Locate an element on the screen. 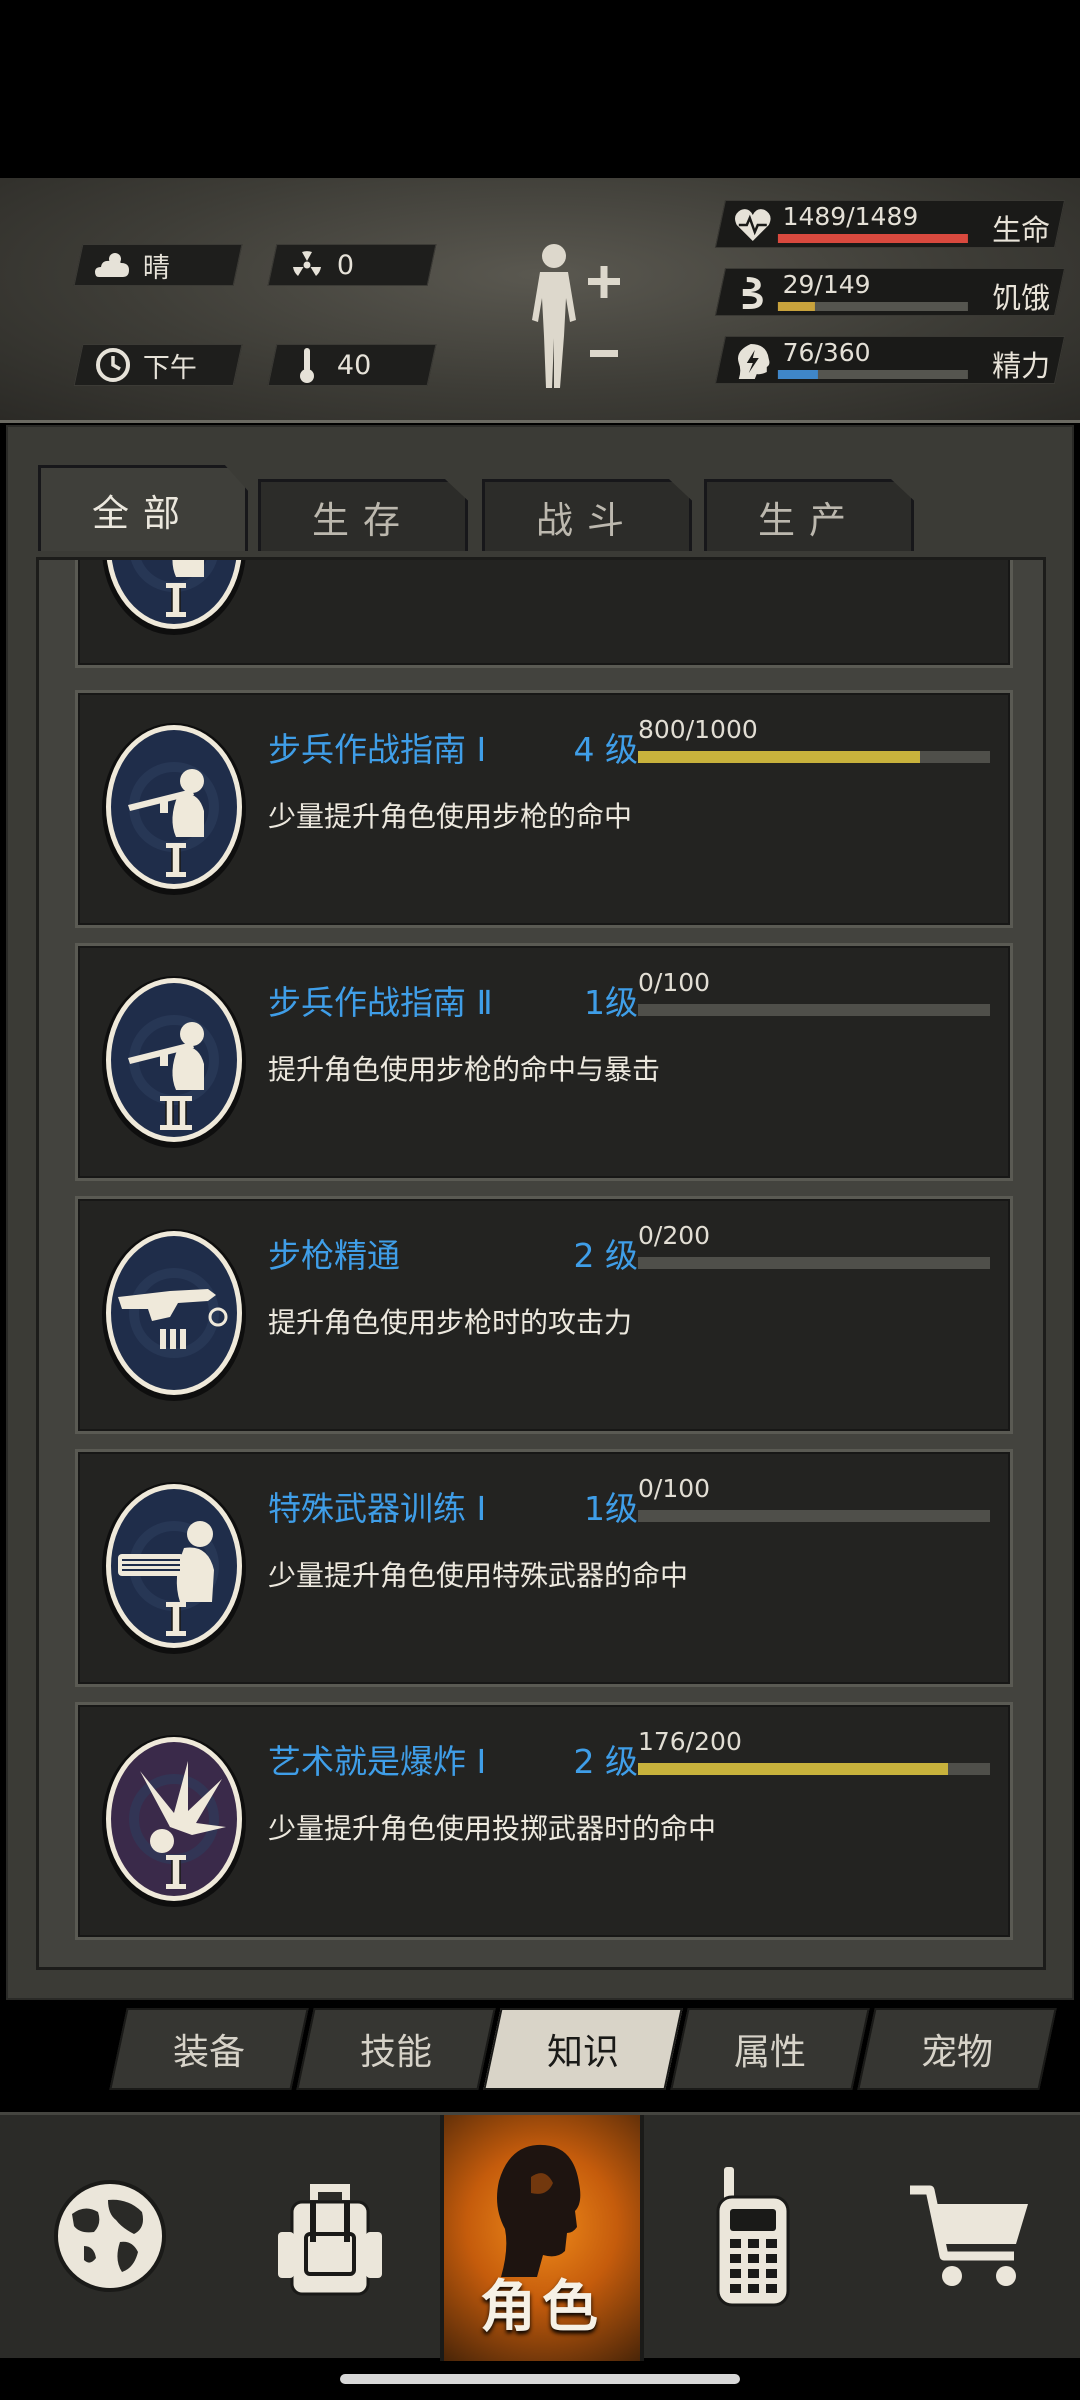  subnav-tab-label: 属性 is located at coordinates (769, 2052).